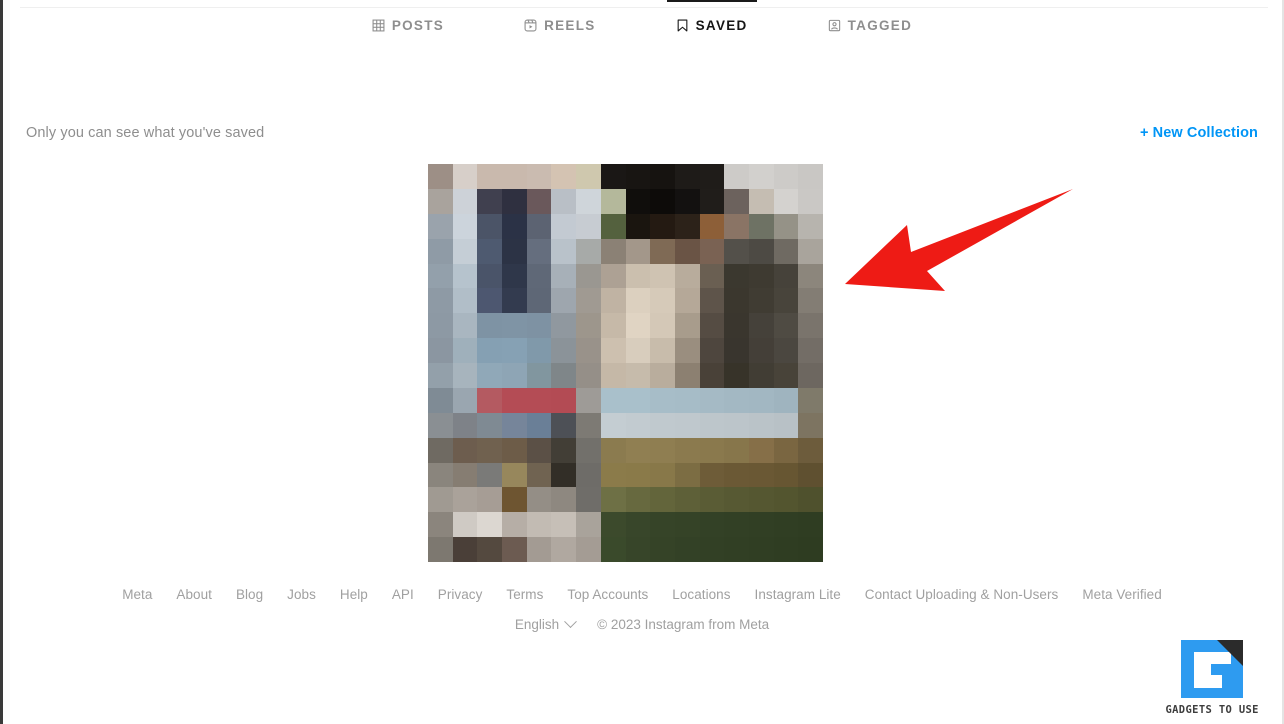  What do you see at coordinates (701, 595) in the screenshot?
I see `footer-link: Locations` at bounding box center [701, 595].